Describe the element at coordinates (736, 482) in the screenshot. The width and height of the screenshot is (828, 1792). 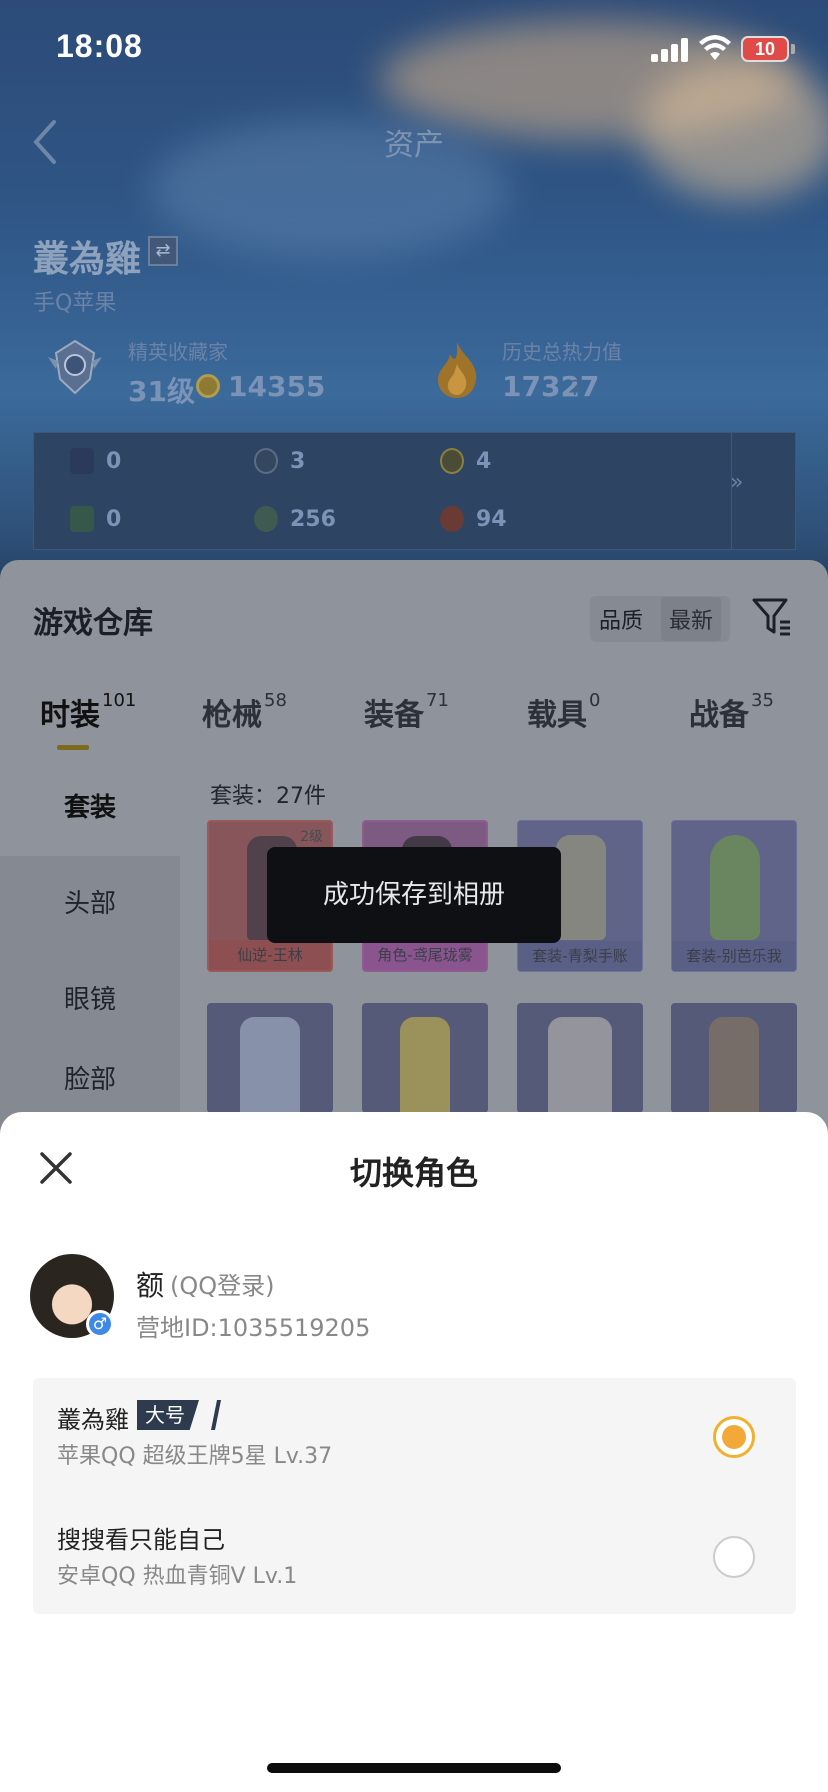
I see `stats-more-icon: »` at that location.